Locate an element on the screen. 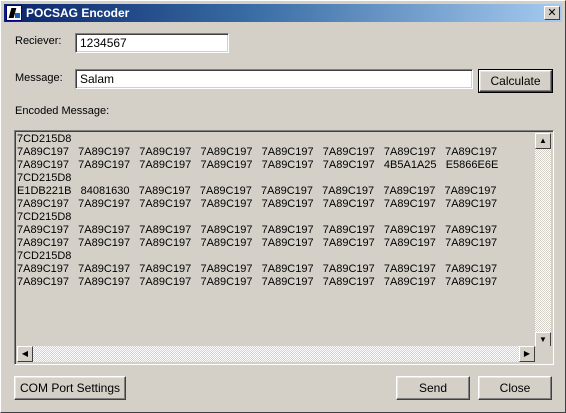 This screenshot has height=413, width=566. title-bar: POCSAG Encoder ✕ is located at coordinates (283, 13).